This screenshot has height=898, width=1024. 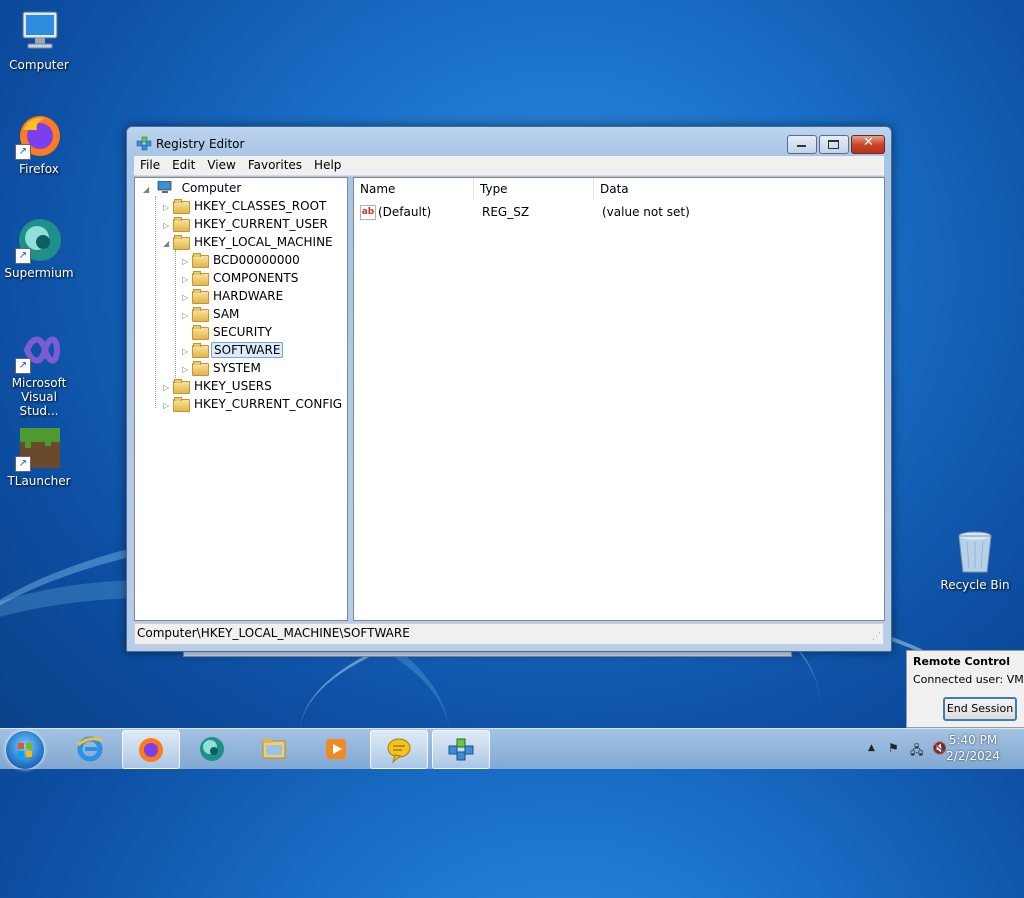 I want to click on tree-node-hkey-local-machine: ◢ HKEY_LOCAL_MACHINE, so click(x=249, y=242).